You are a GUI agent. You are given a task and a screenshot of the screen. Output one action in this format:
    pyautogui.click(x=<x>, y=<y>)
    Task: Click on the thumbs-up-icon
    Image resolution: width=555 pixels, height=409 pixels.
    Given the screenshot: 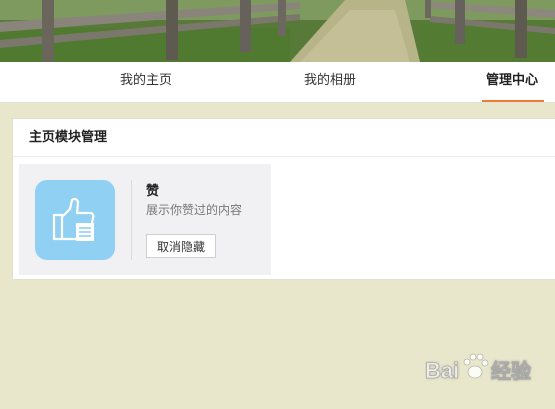 What is the action you would take?
    pyautogui.click(x=75, y=220)
    